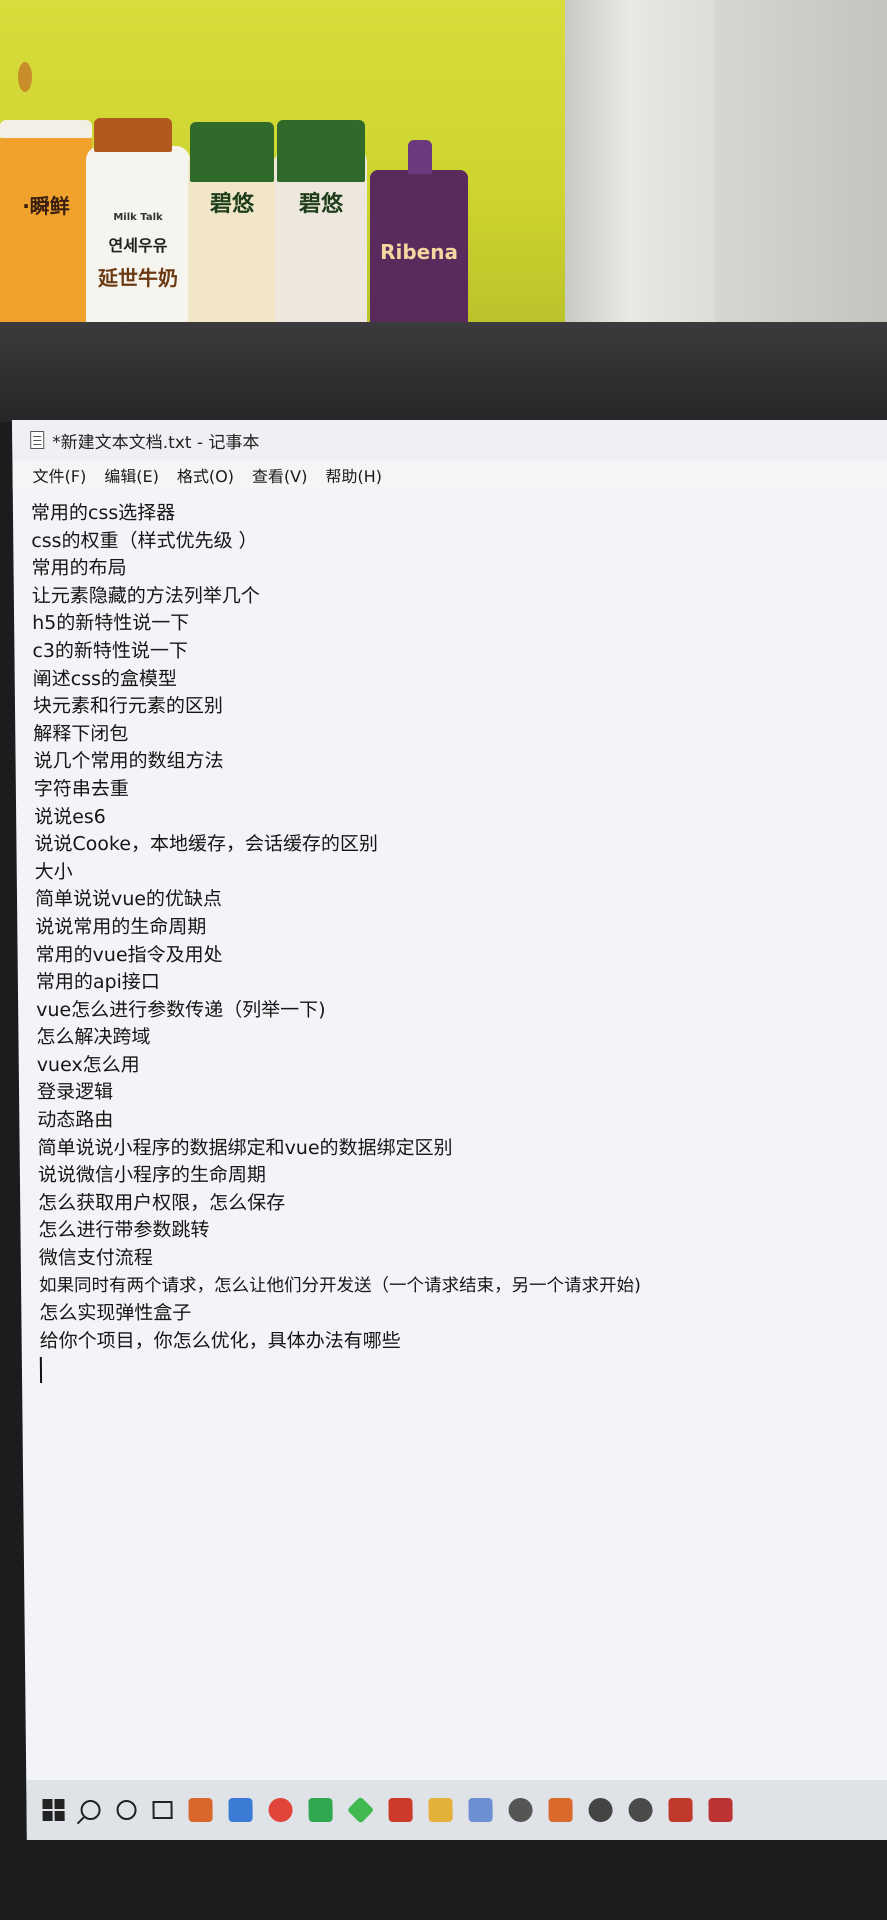 Image resolution: width=887 pixels, height=1920 pixels. Describe the element at coordinates (131, 475) in the screenshot. I see `menu-edit: 编辑(E)` at that location.